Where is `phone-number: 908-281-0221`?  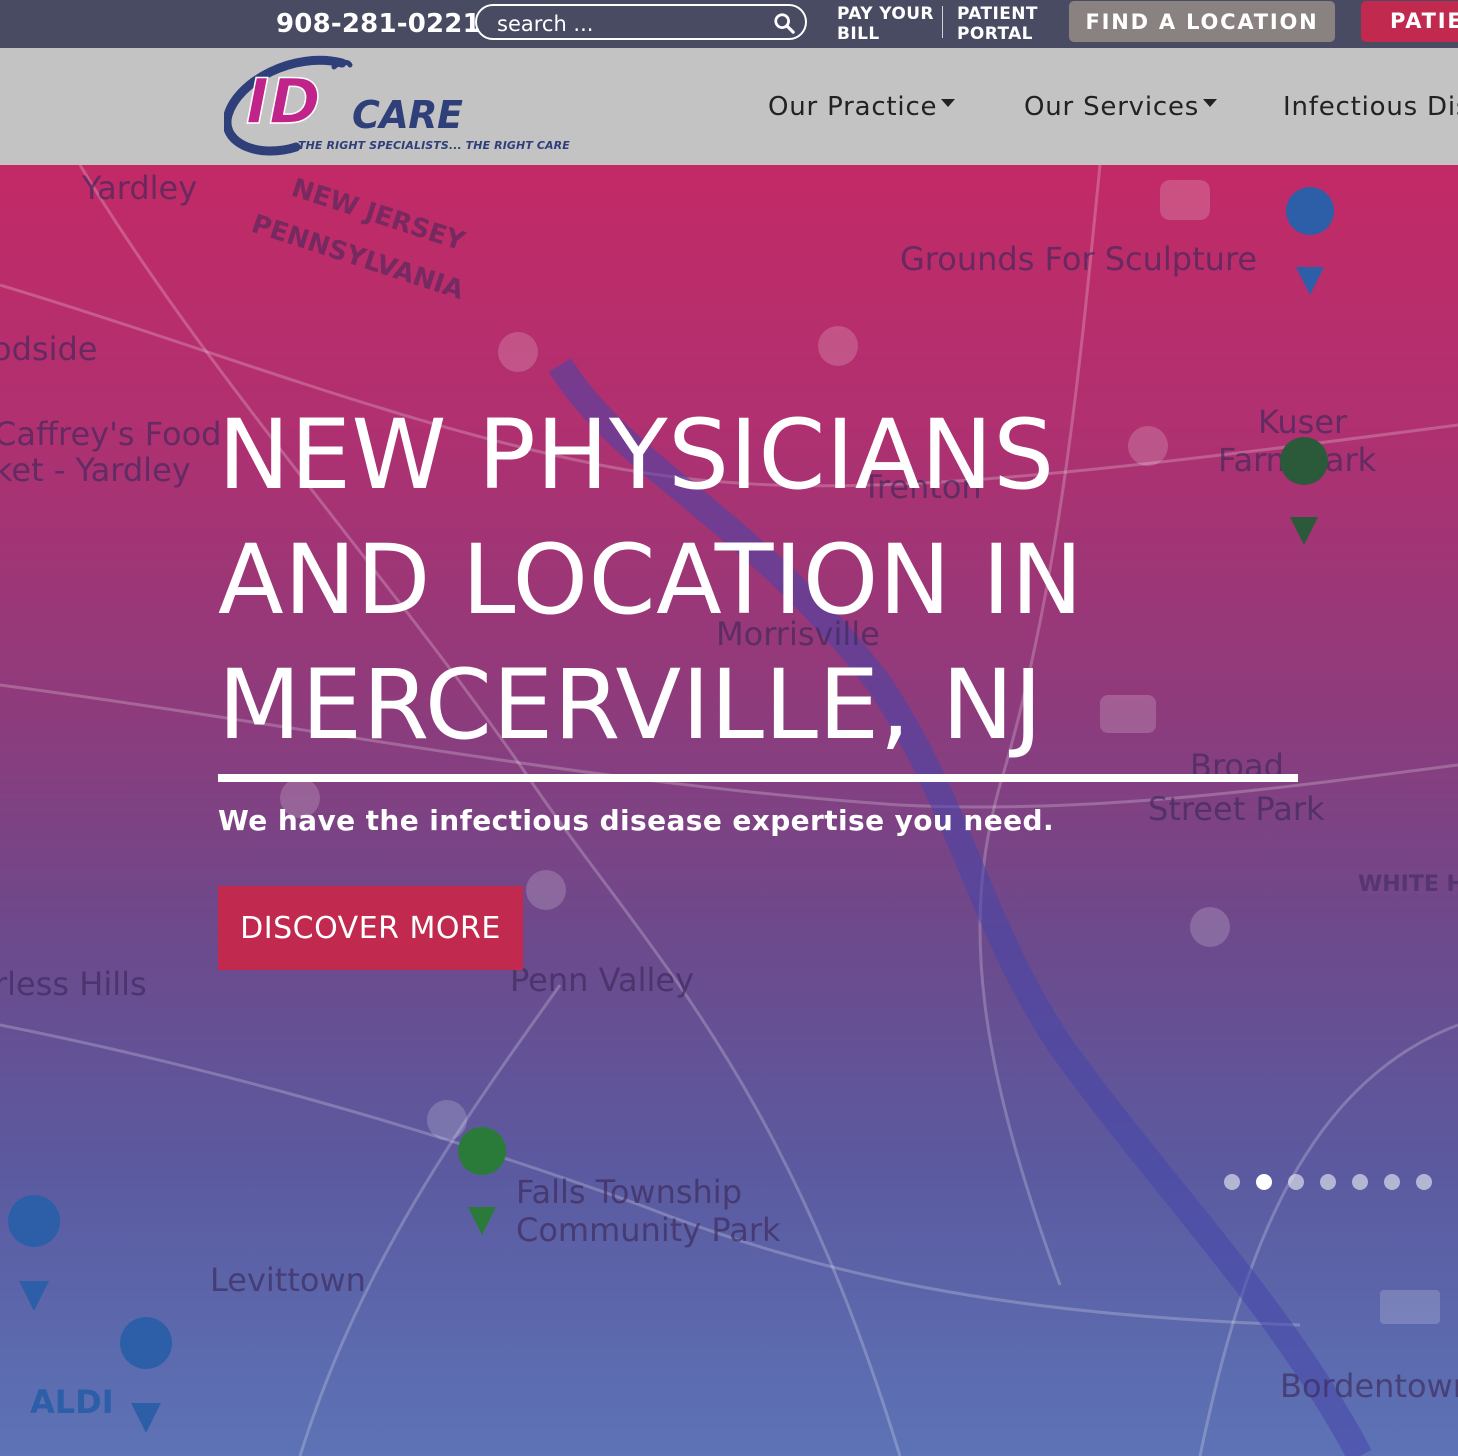
phone-number: 908-281-0221 is located at coordinates (378, 24).